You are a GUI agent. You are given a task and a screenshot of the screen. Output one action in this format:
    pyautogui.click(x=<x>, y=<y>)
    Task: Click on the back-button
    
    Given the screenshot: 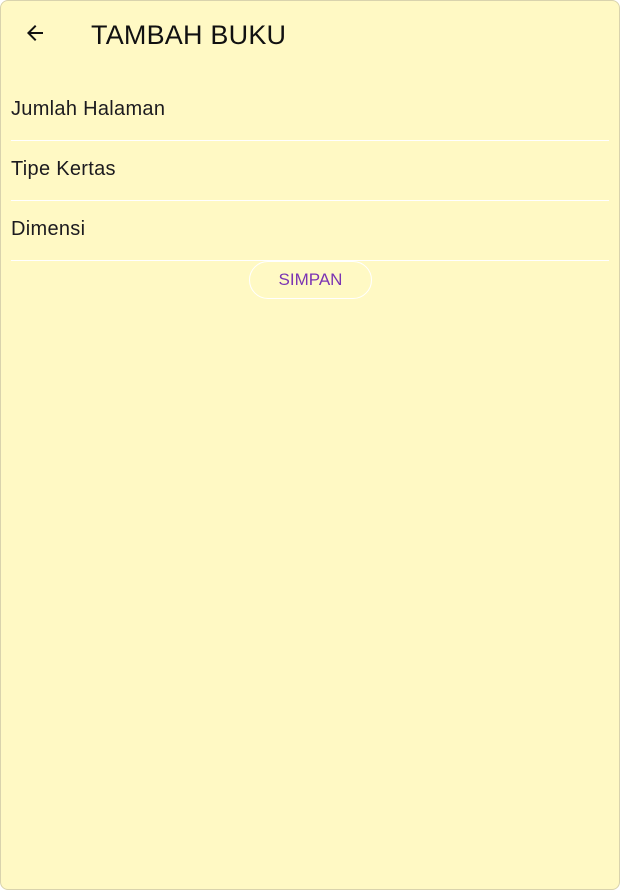 What is the action you would take?
    pyautogui.click(x=35, y=35)
    